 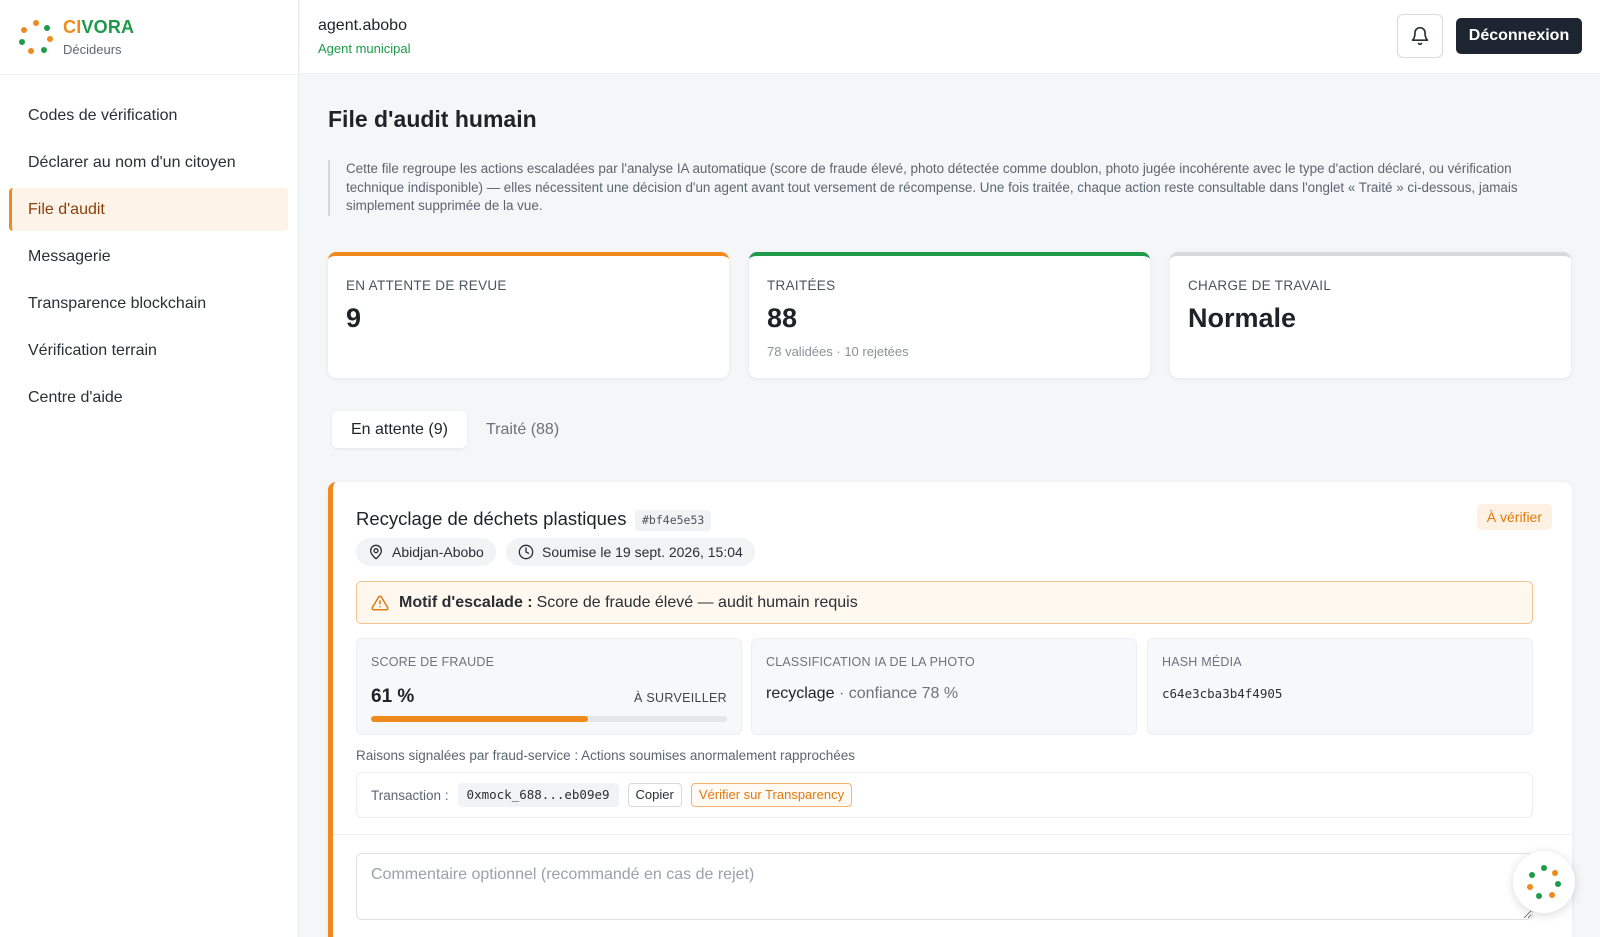 What do you see at coordinates (148, 397) in the screenshot?
I see `sidebar-item-centre-aide: Centre d'aide` at bounding box center [148, 397].